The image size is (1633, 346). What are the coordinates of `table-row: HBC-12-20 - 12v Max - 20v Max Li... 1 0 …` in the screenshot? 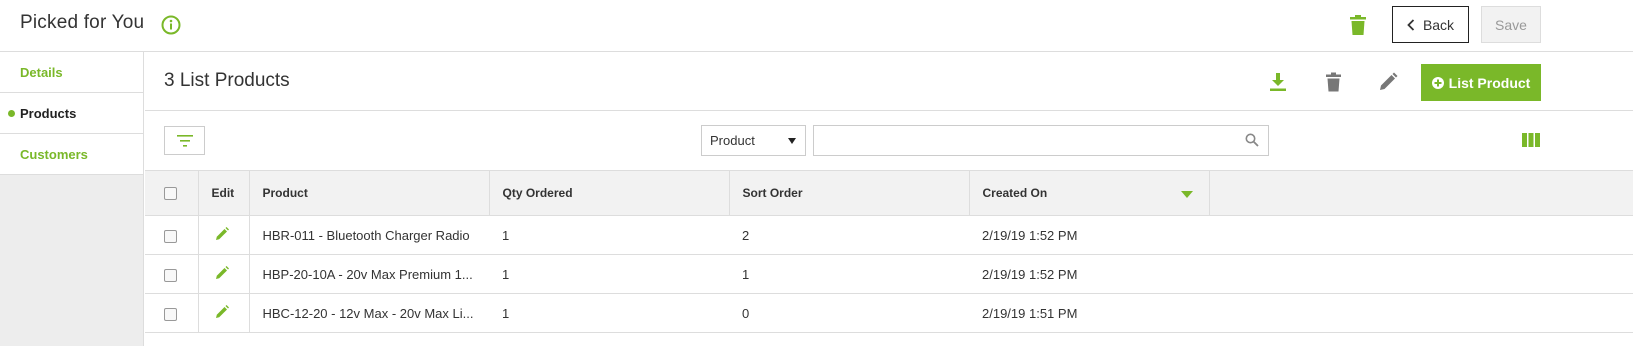 It's located at (889, 313).